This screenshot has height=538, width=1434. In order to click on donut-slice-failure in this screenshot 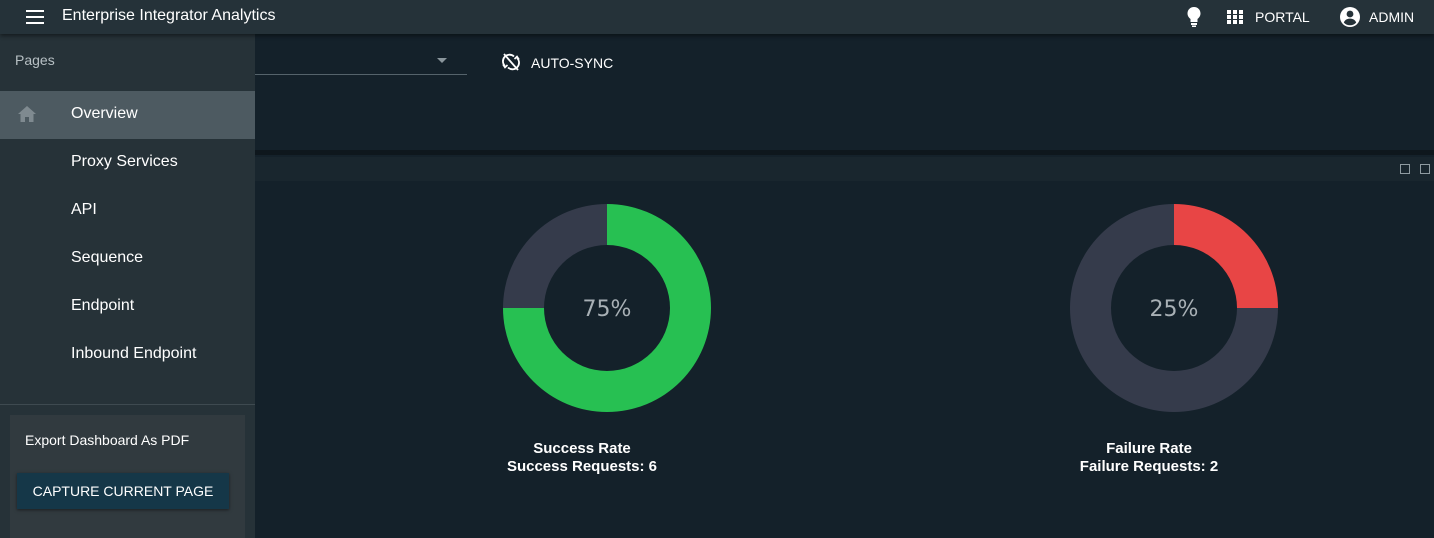, I will do `click(1226, 256)`.